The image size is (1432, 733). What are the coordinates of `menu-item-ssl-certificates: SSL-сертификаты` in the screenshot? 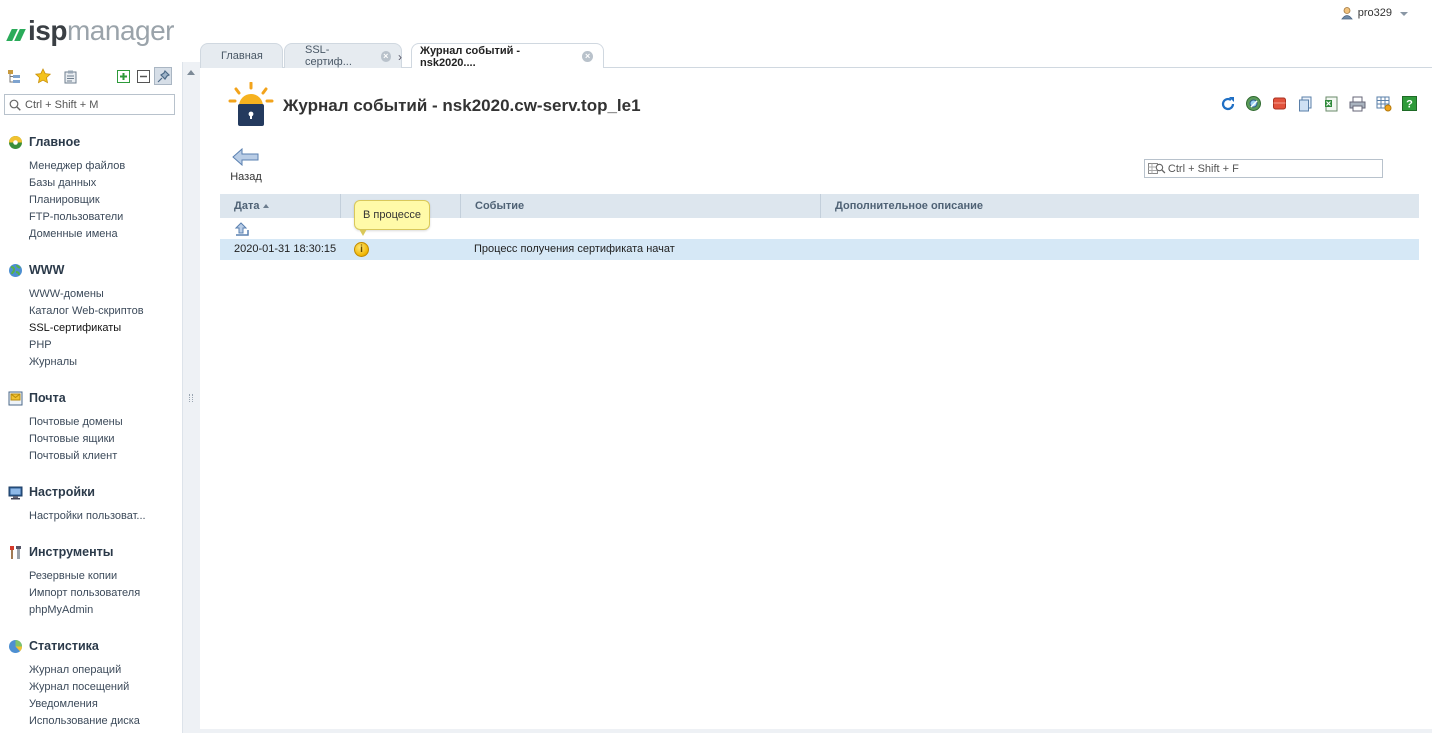 It's located at (91, 328).